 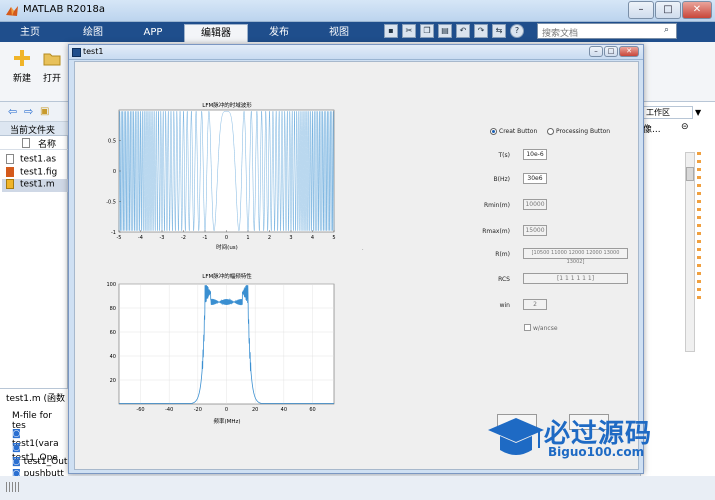 What do you see at coordinates (669, 30) in the screenshot?
I see `search-icon: ⌕` at bounding box center [669, 30].